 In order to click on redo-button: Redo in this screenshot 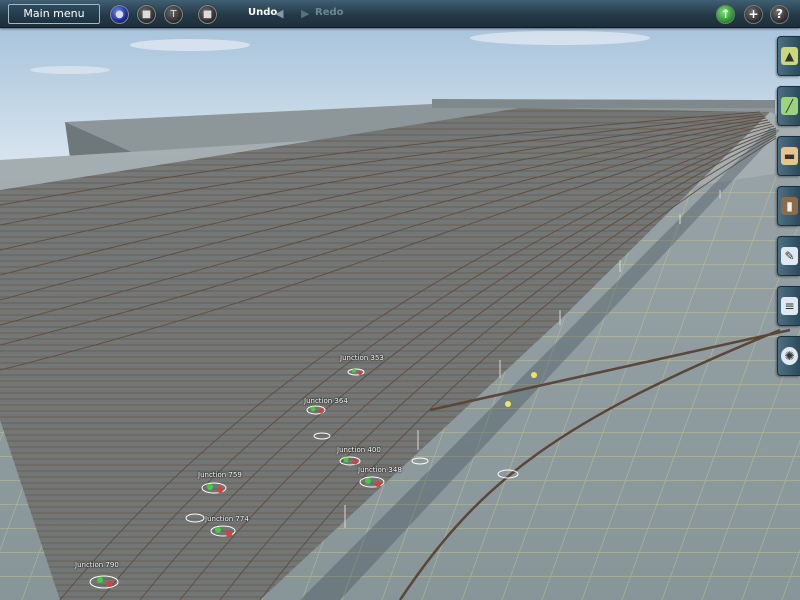, I will do `click(329, 12)`.